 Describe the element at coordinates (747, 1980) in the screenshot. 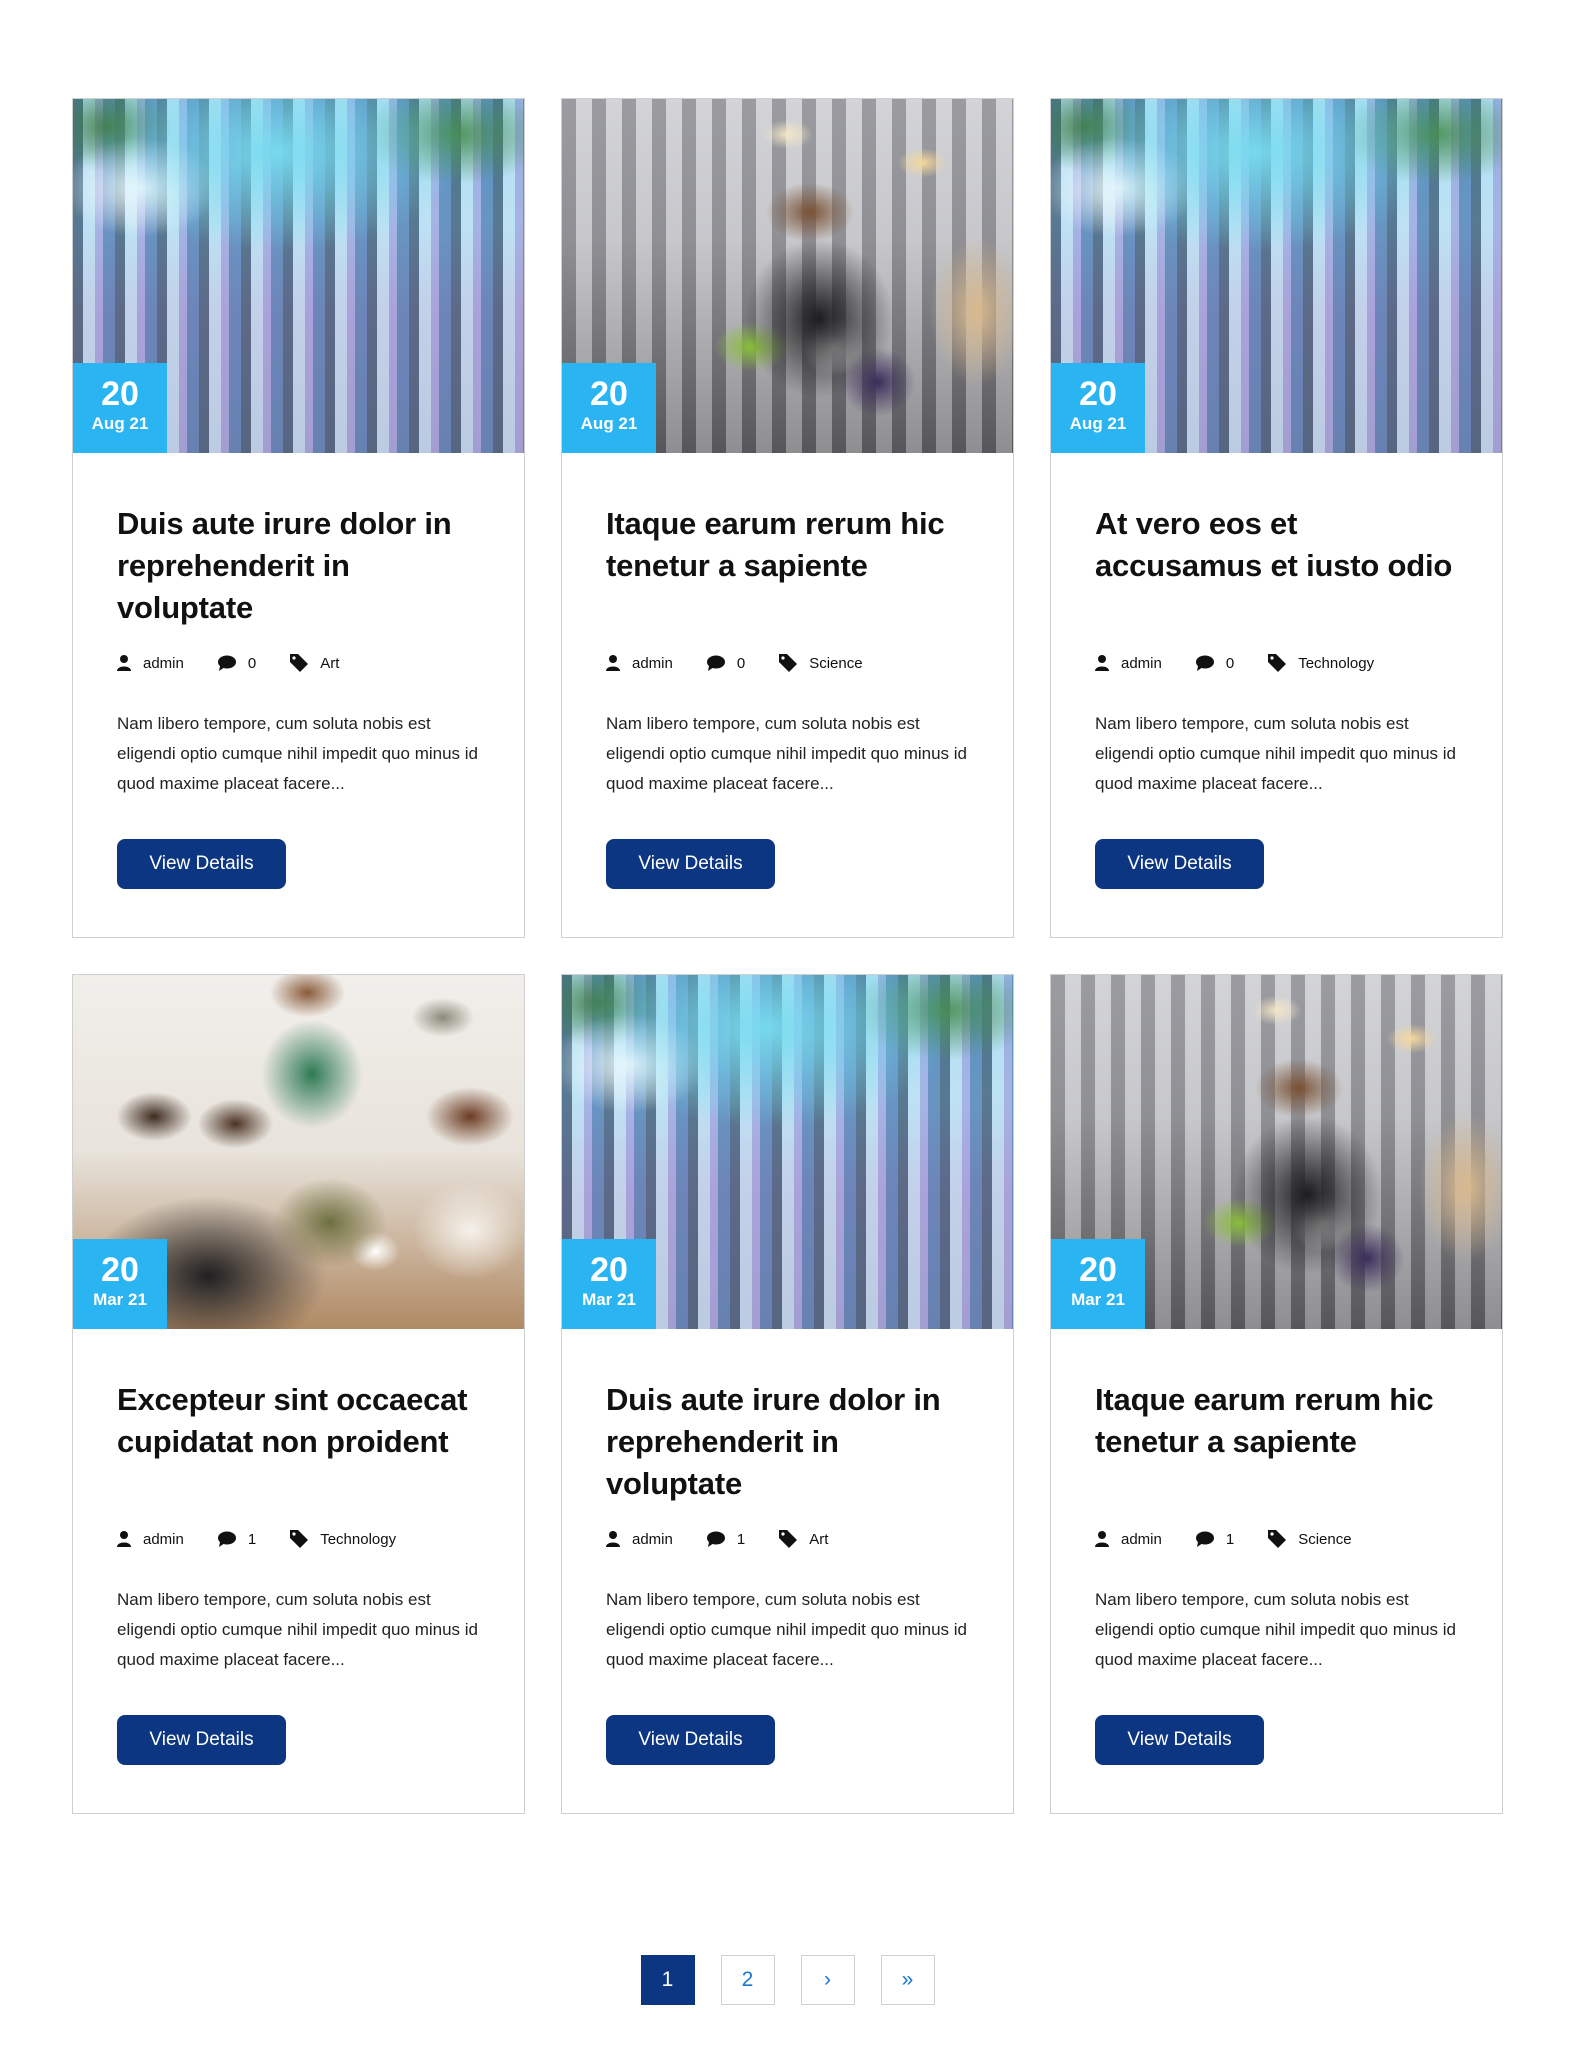

I see `page-2-button: 2` at that location.